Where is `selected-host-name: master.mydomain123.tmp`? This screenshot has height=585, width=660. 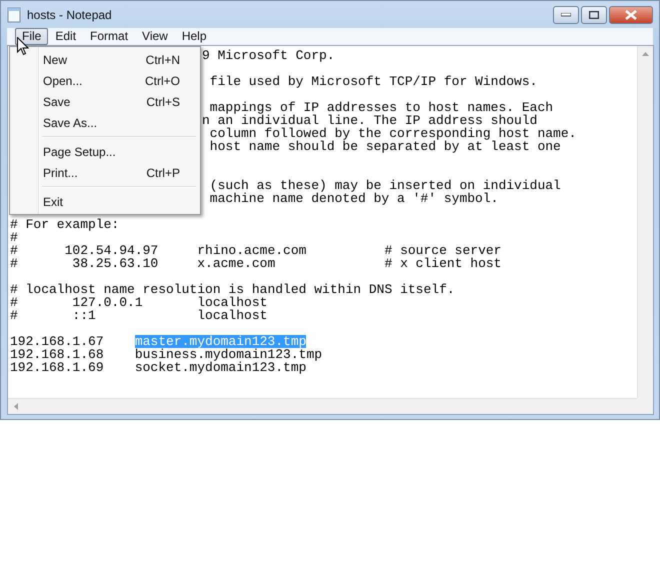 selected-host-name: master.mydomain123.tmp is located at coordinates (220, 341).